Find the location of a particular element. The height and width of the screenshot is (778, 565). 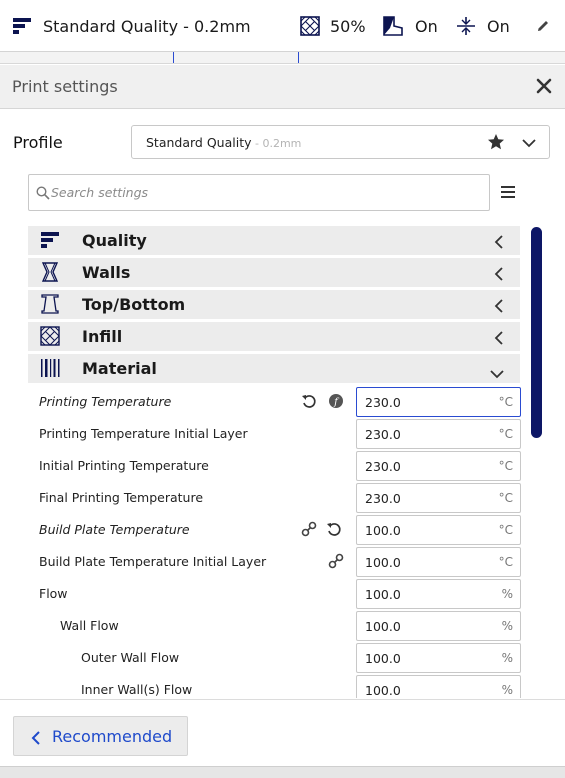

hamburger-icon is located at coordinates (508, 192).